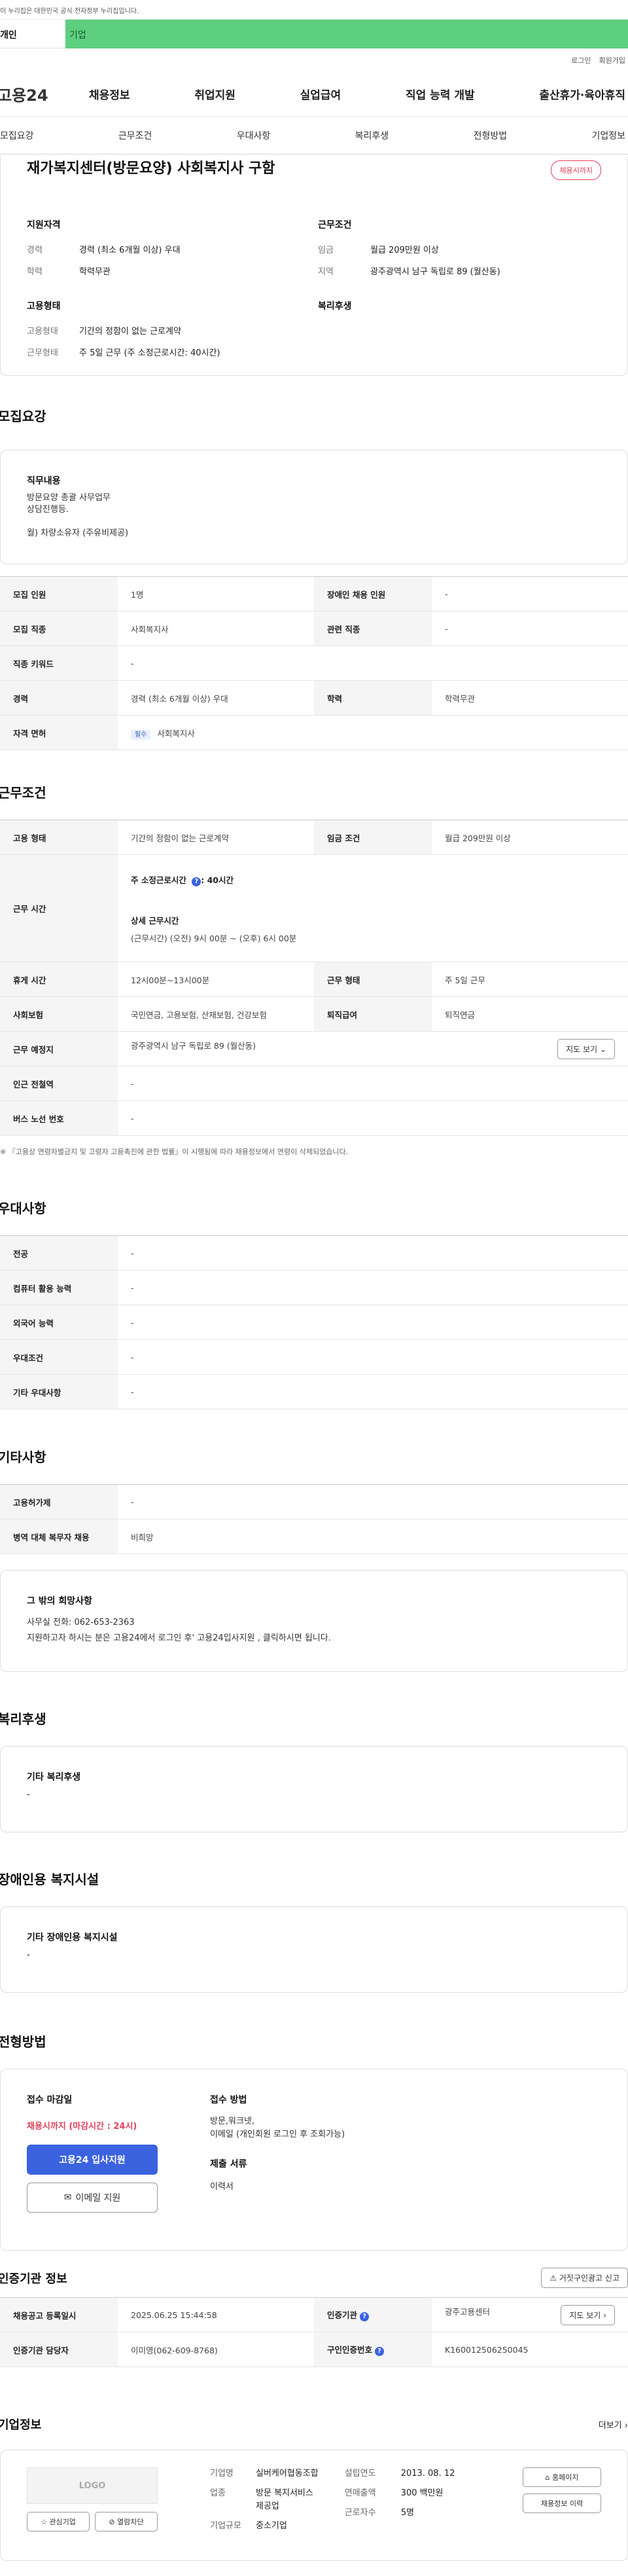 Image resolution: width=628 pixels, height=2576 pixels. Describe the element at coordinates (159, 880) in the screenshot. I see `hours-week-label: 주 소정근로시간` at that location.